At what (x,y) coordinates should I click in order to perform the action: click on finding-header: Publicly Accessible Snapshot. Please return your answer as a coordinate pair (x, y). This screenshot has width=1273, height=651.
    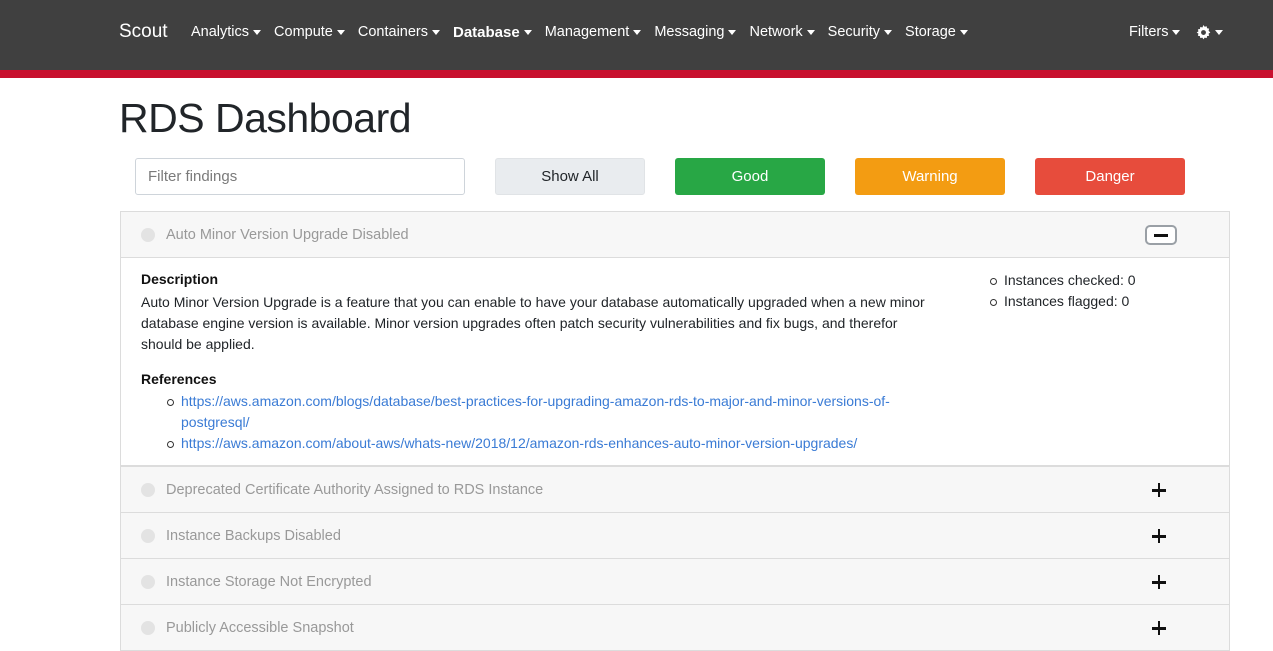
    Looking at the image, I should click on (675, 627).